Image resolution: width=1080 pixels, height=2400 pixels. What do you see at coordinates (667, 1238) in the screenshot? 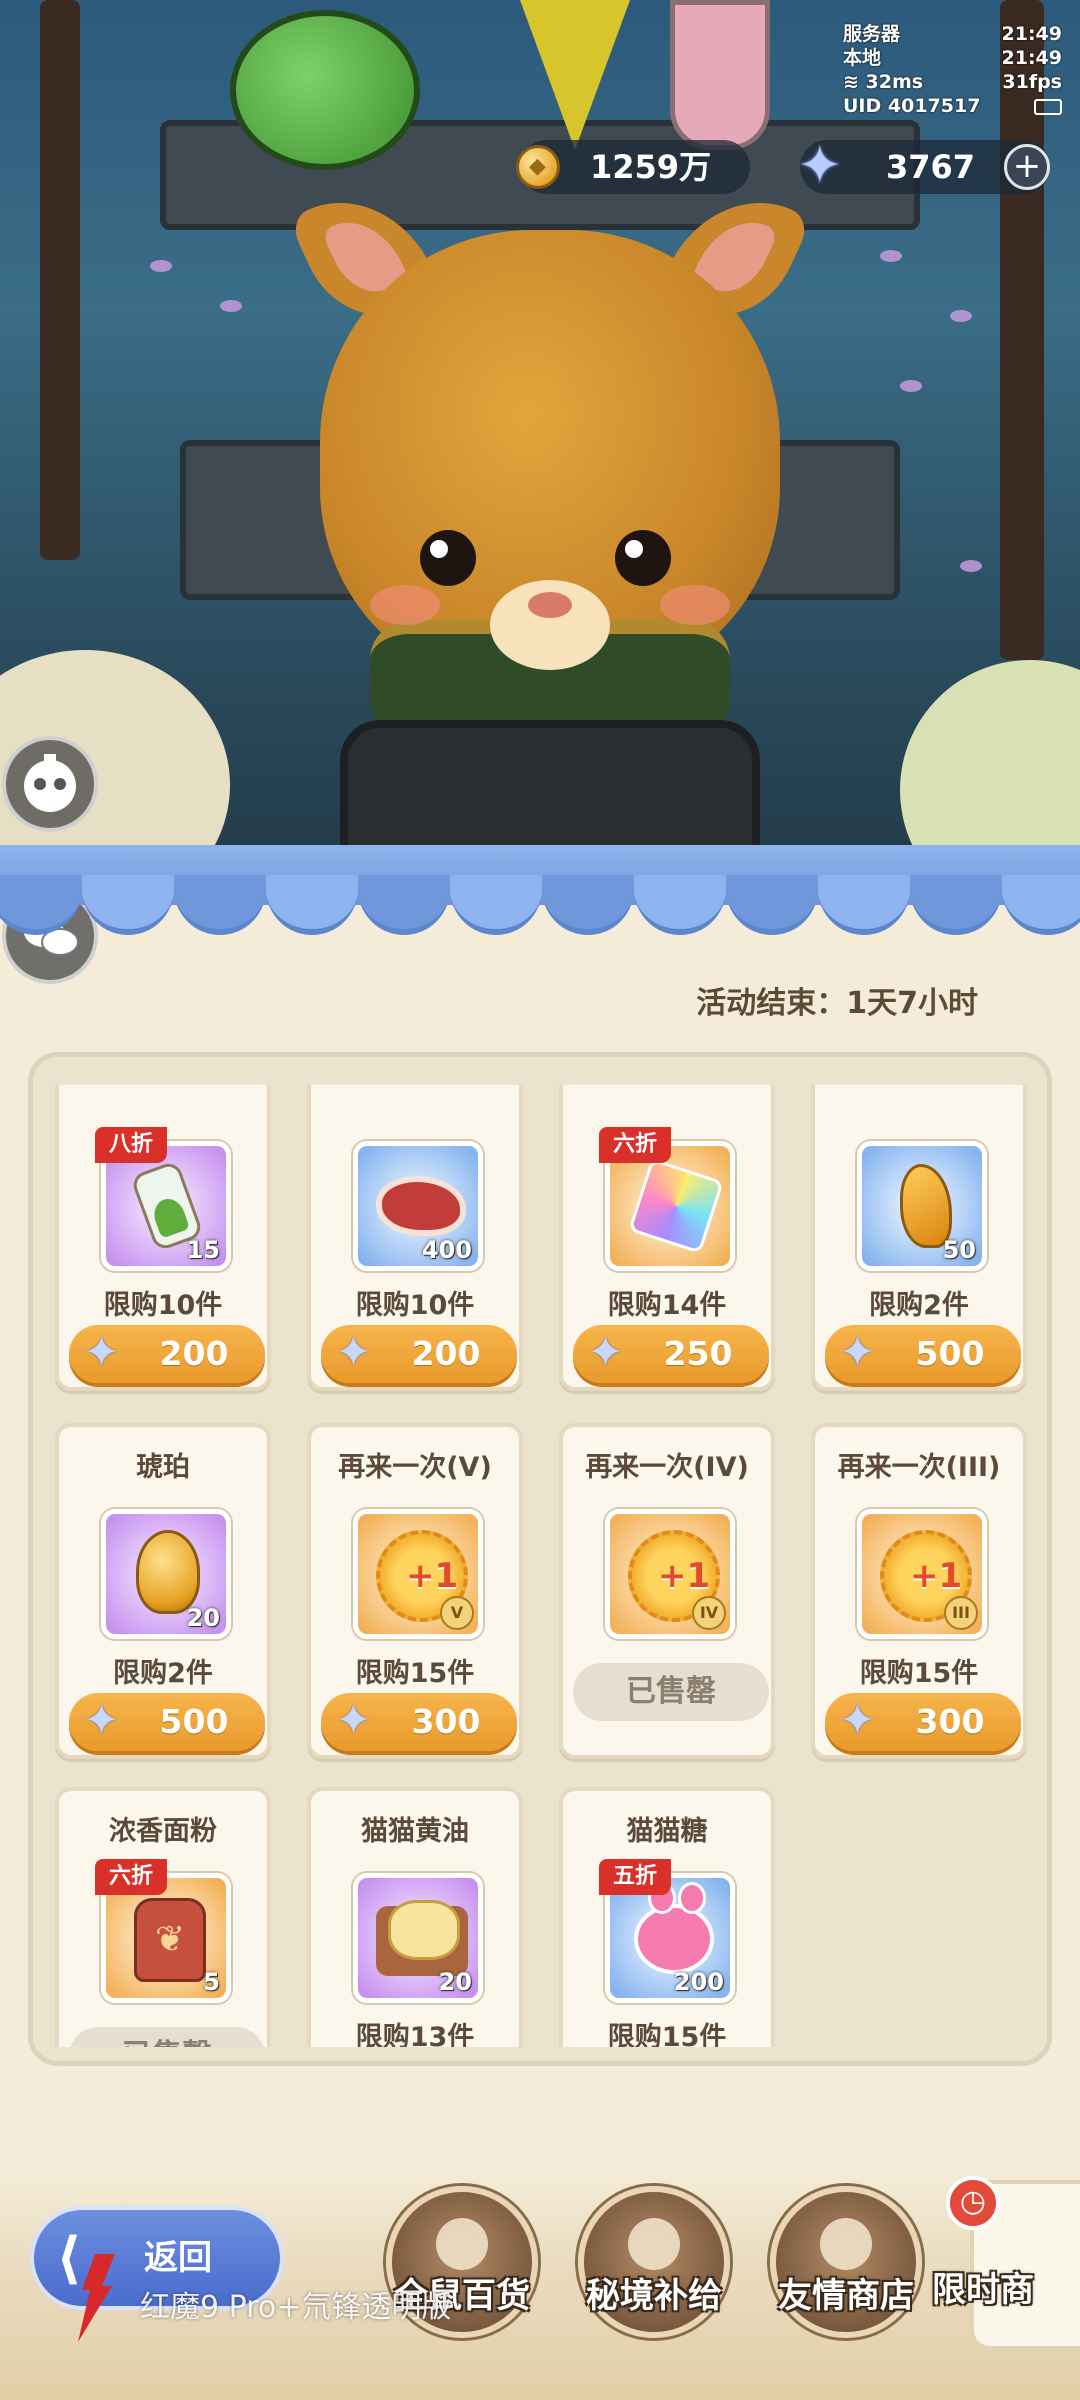
I see `shop-item-card: 六折限购14件 ✦ 250` at bounding box center [667, 1238].